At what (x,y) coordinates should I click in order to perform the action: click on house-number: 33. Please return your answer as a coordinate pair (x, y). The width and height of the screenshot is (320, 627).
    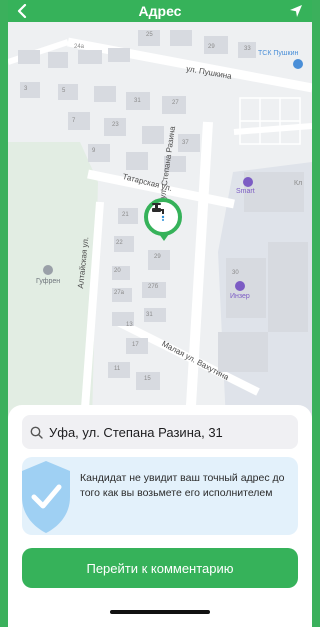
    Looking at the image, I should click on (247, 49).